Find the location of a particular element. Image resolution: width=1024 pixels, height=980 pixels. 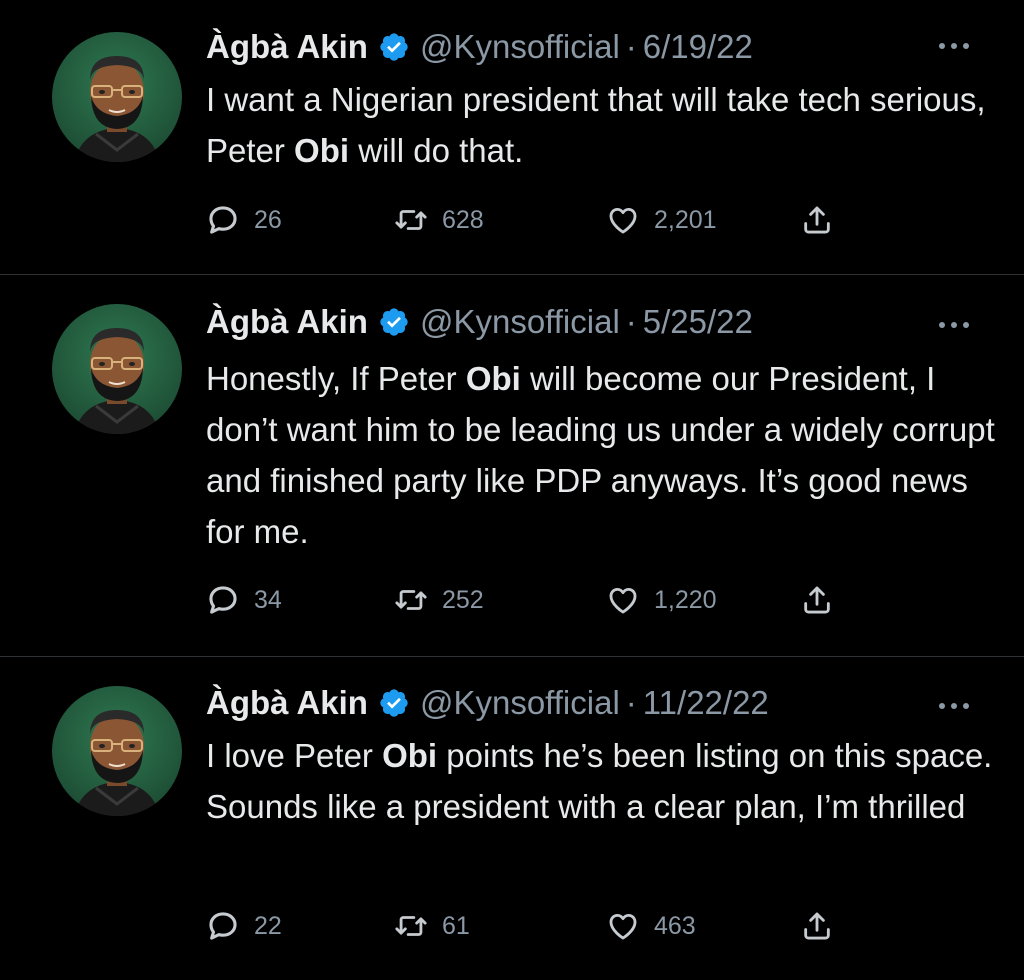

tweet-header: Àgbà Akin @Kynsofficial · 11/22/22 is located at coordinates (487, 703).